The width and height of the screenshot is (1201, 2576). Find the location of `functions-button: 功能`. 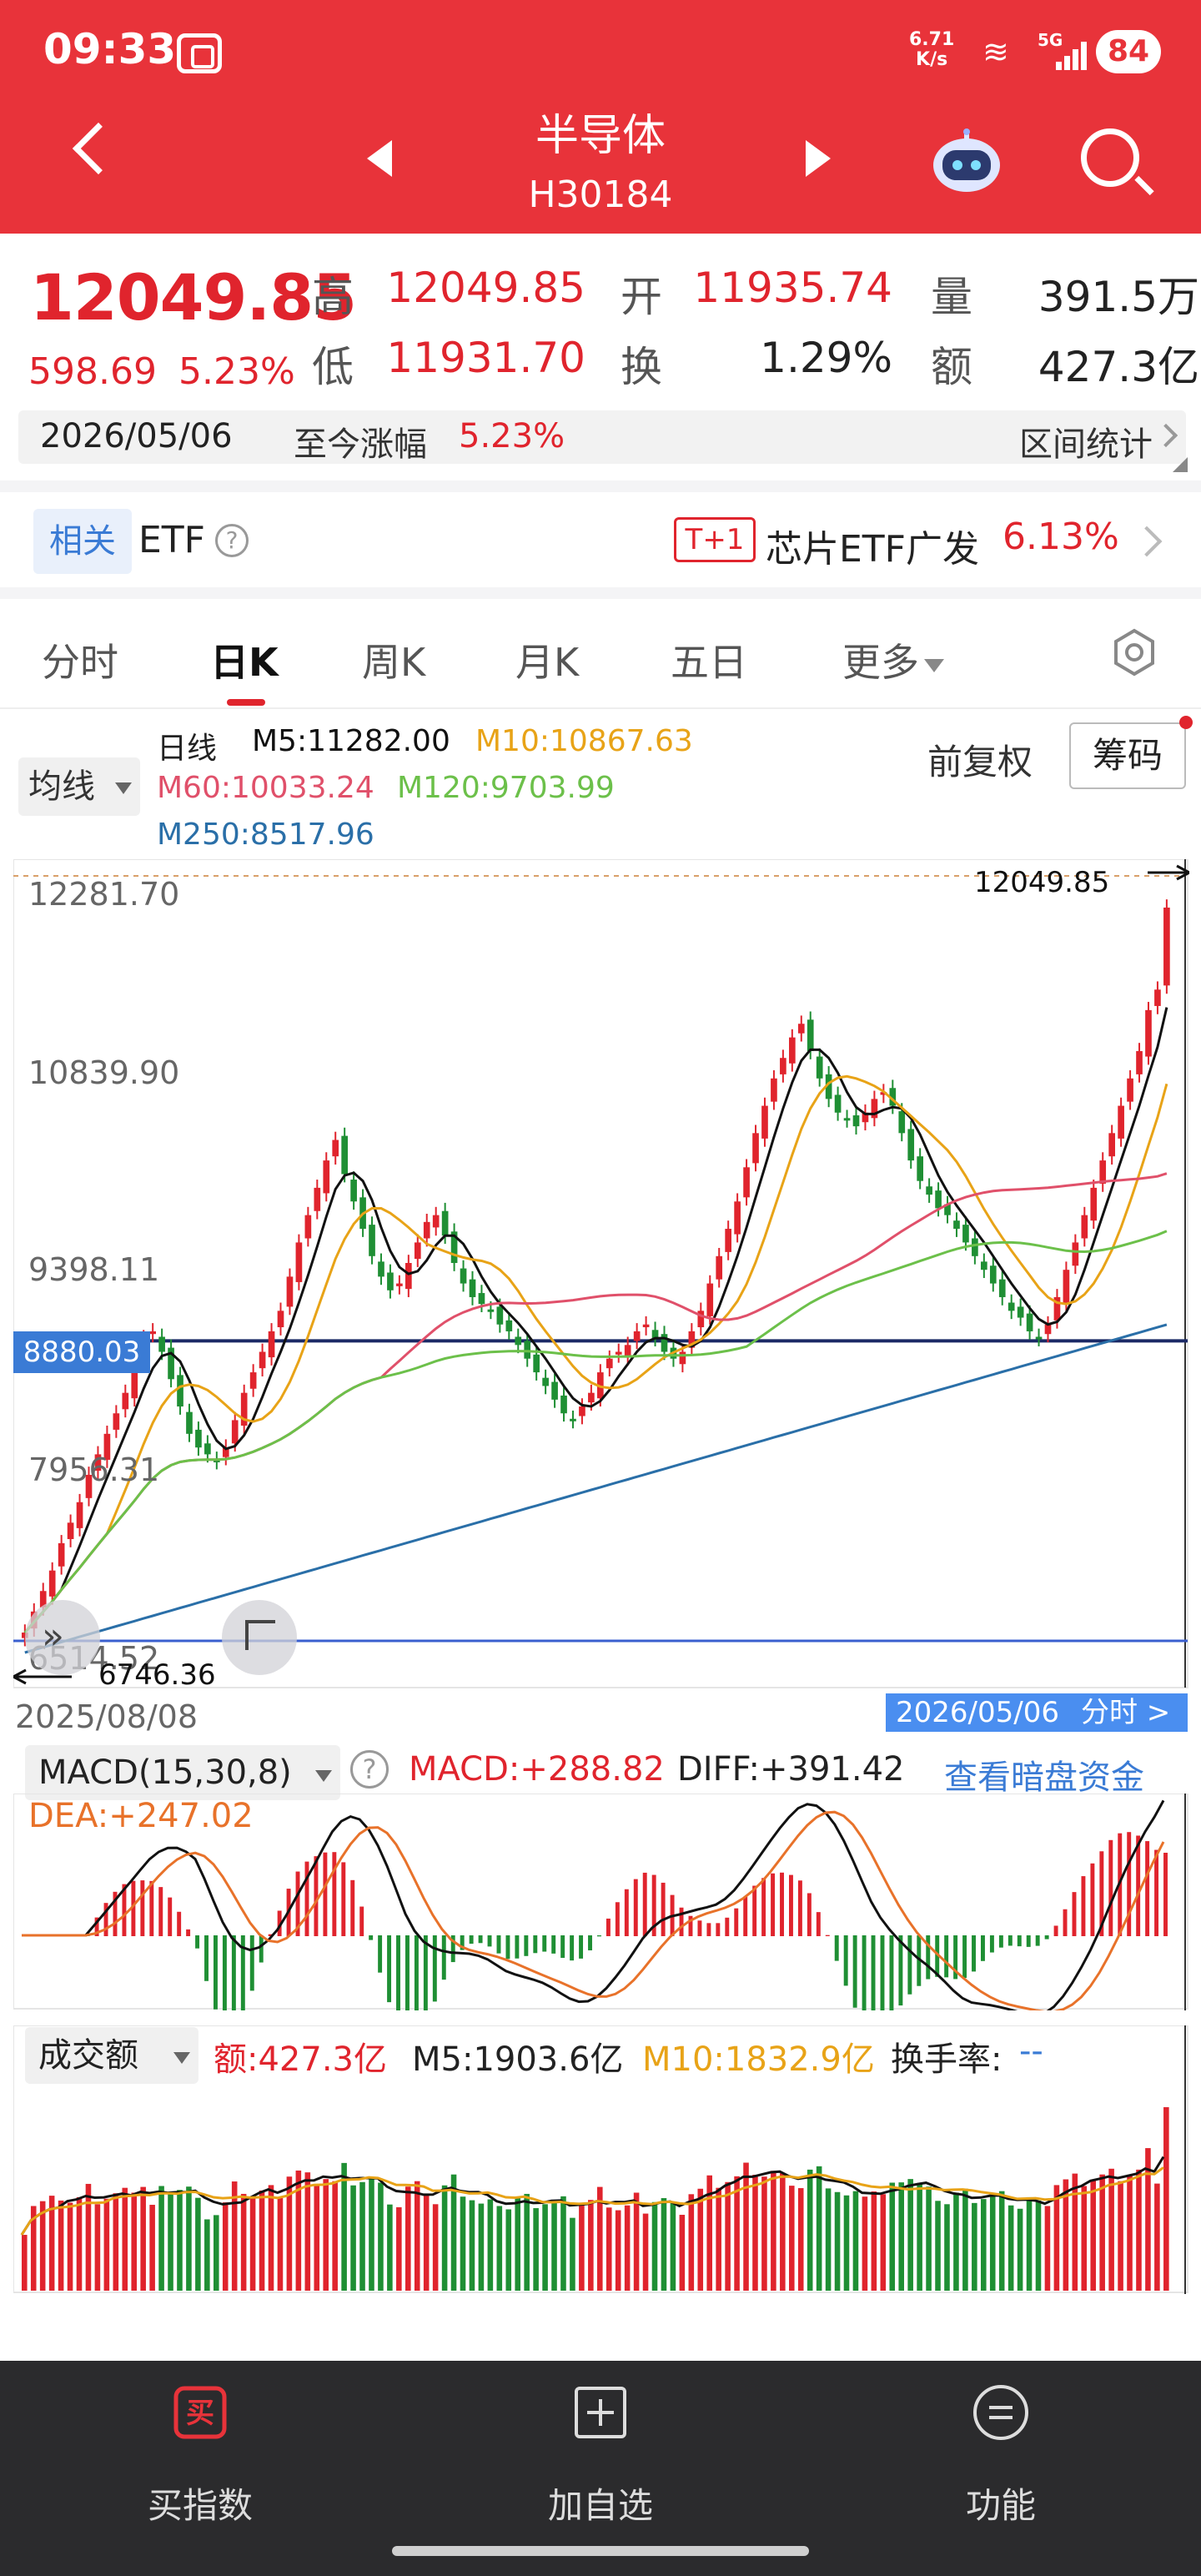

functions-button: 功能 is located at coordinates (1001, 2468).